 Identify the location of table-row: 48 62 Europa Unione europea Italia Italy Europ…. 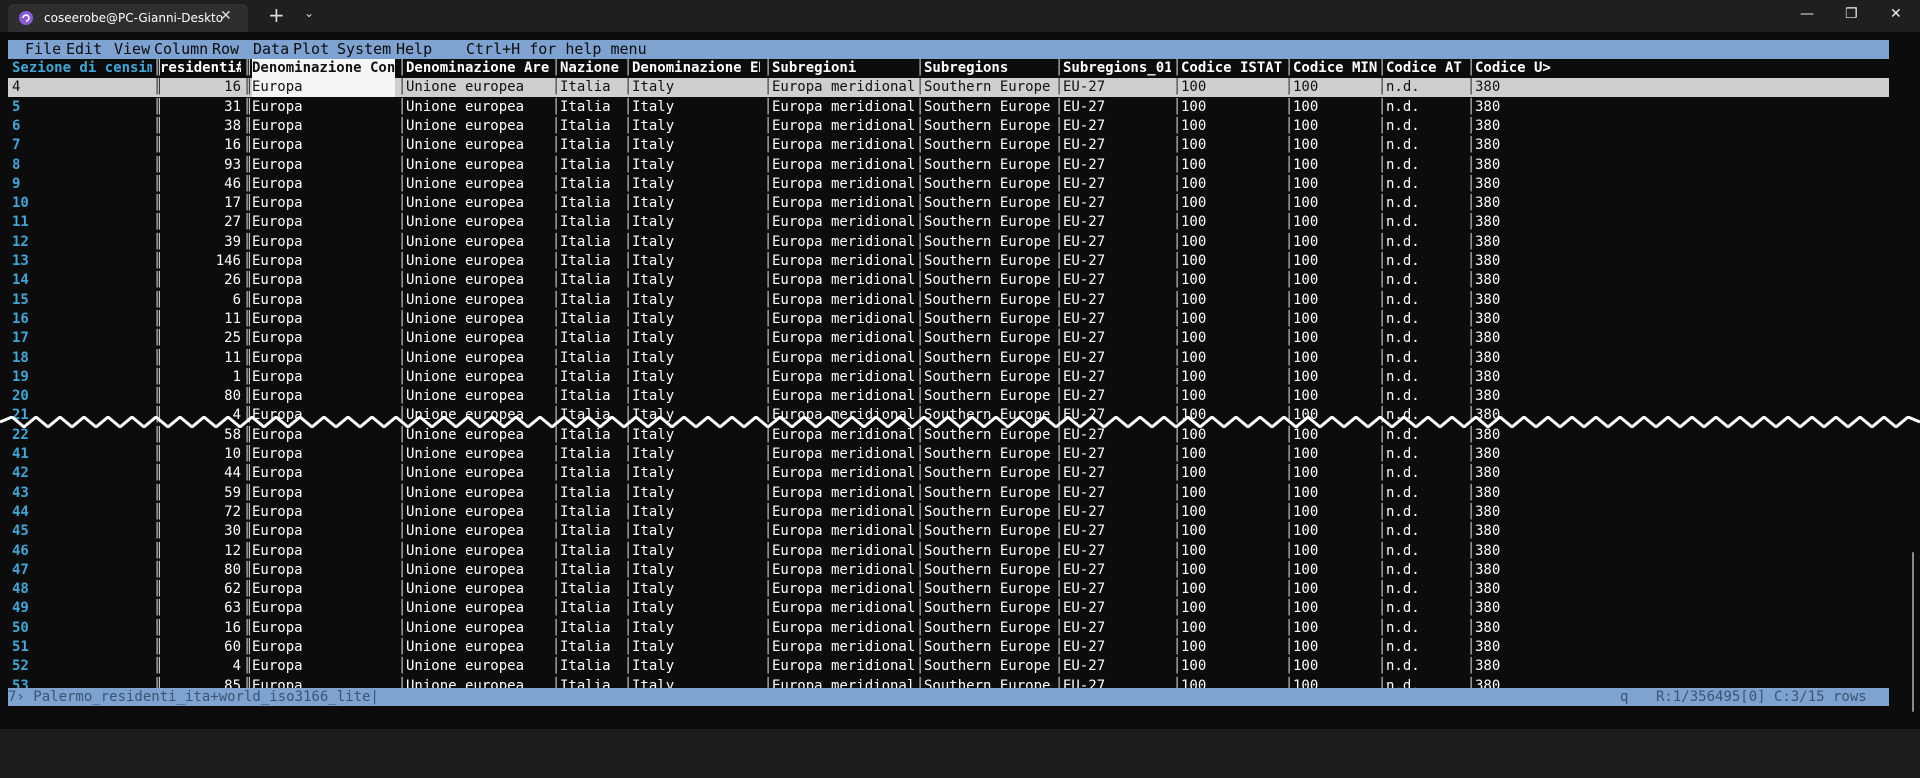
(948, 589).